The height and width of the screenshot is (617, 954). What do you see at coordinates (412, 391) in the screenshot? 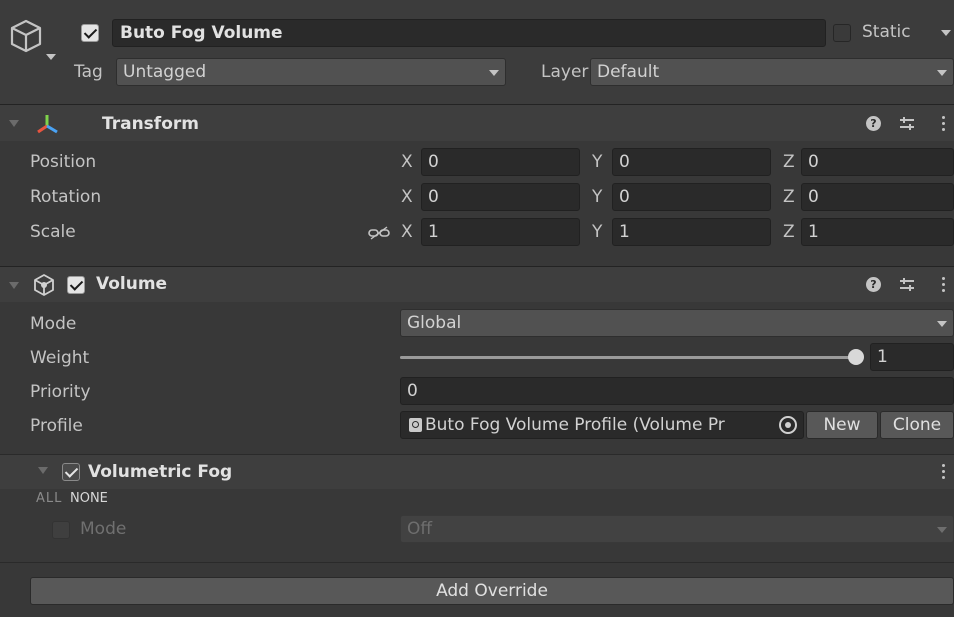
I see `priority-value: 0` at bounding box center [412, 391].